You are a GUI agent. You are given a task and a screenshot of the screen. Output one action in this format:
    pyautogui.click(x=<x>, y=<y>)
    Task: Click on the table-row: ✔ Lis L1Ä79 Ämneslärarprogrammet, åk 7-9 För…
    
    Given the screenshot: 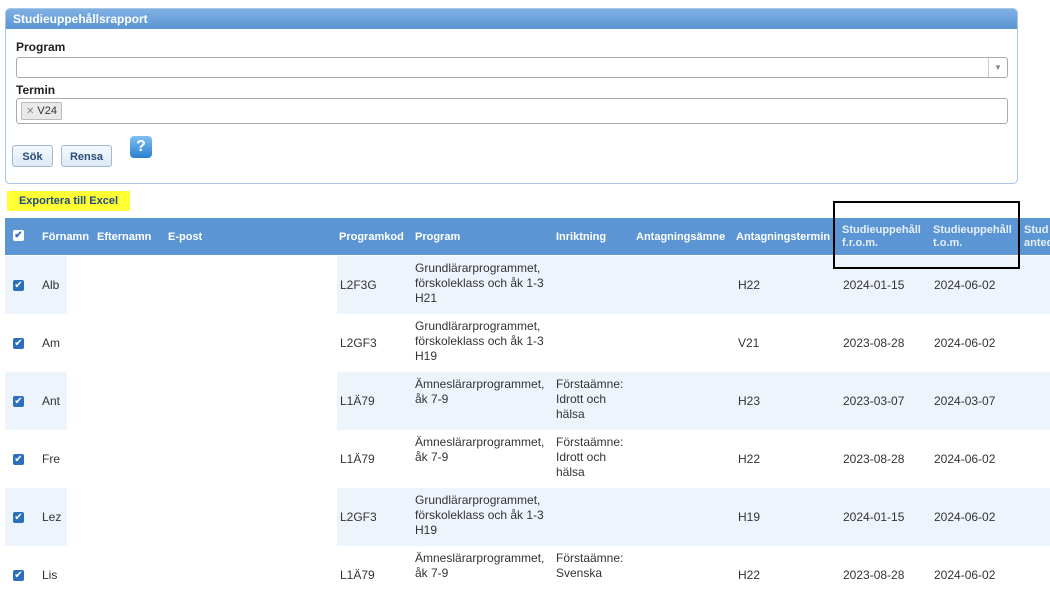 What is the action you would take?
    pyautogui.click(x=527, y=575)
    